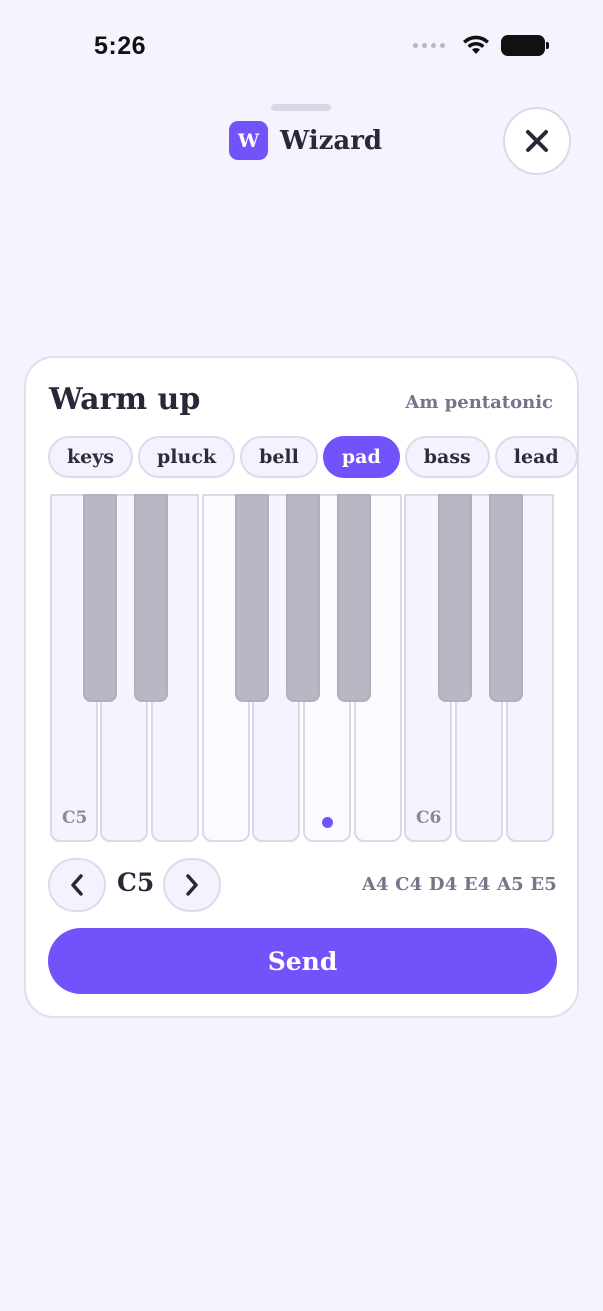 This screenshot has height=1311, width=603. Describe the element at coordinates (429, 45) in the screenshot. I see `signal-dots-icon` at that location.